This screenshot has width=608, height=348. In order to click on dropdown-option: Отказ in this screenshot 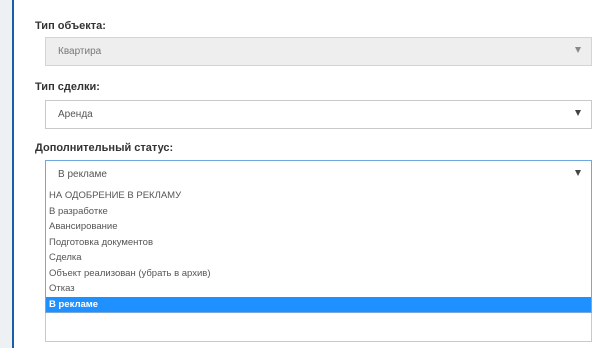, I will do `click(318, 289)`.